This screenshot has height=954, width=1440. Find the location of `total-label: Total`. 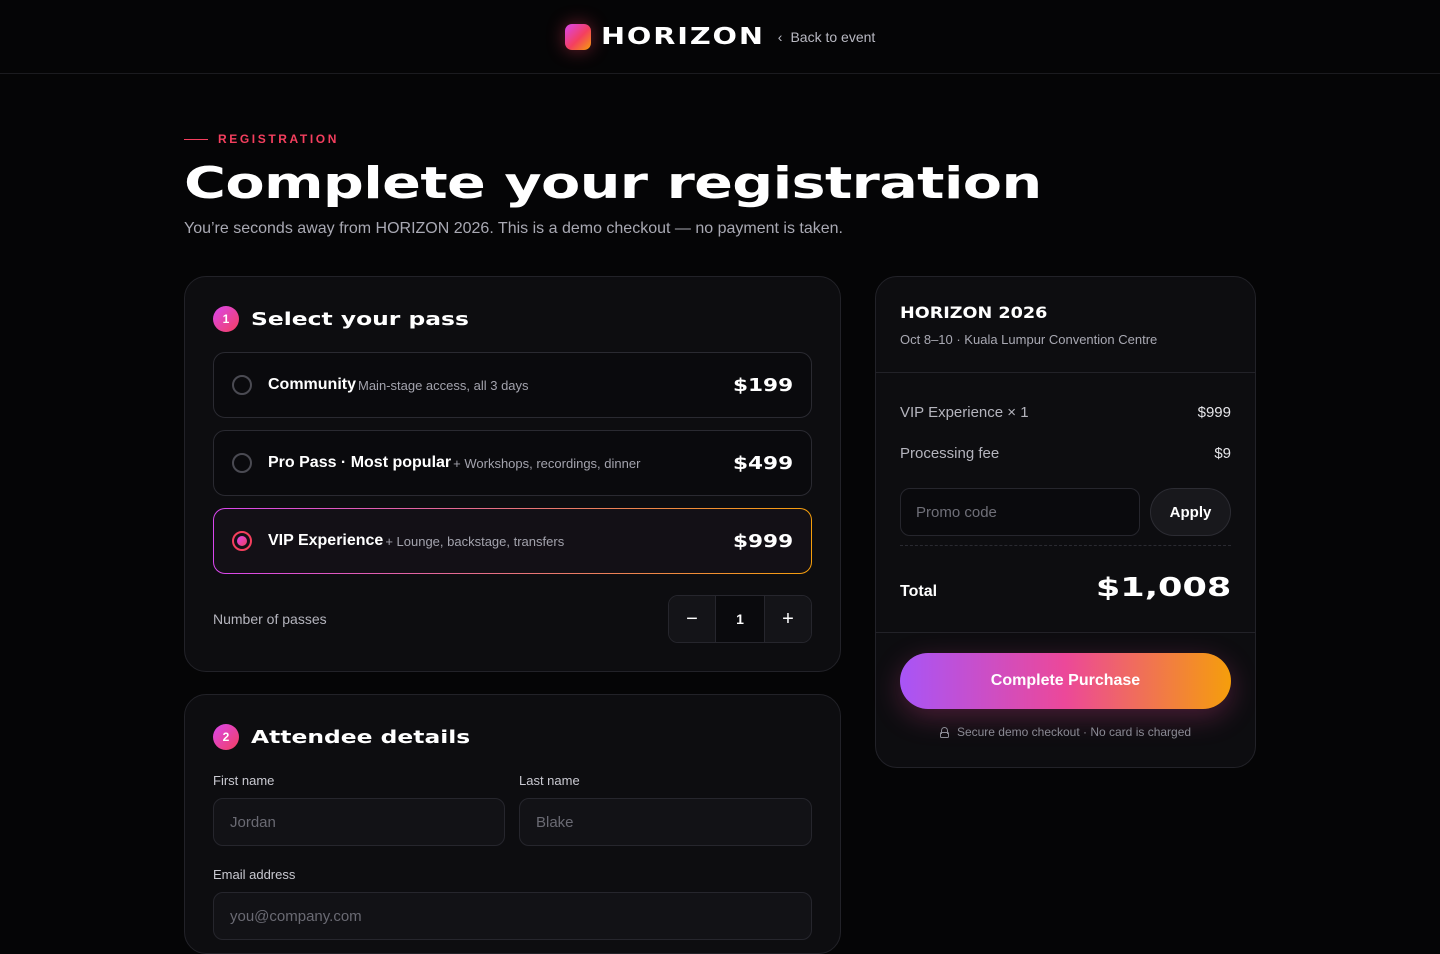

total-label: Total is located at coordinates (919, 591).